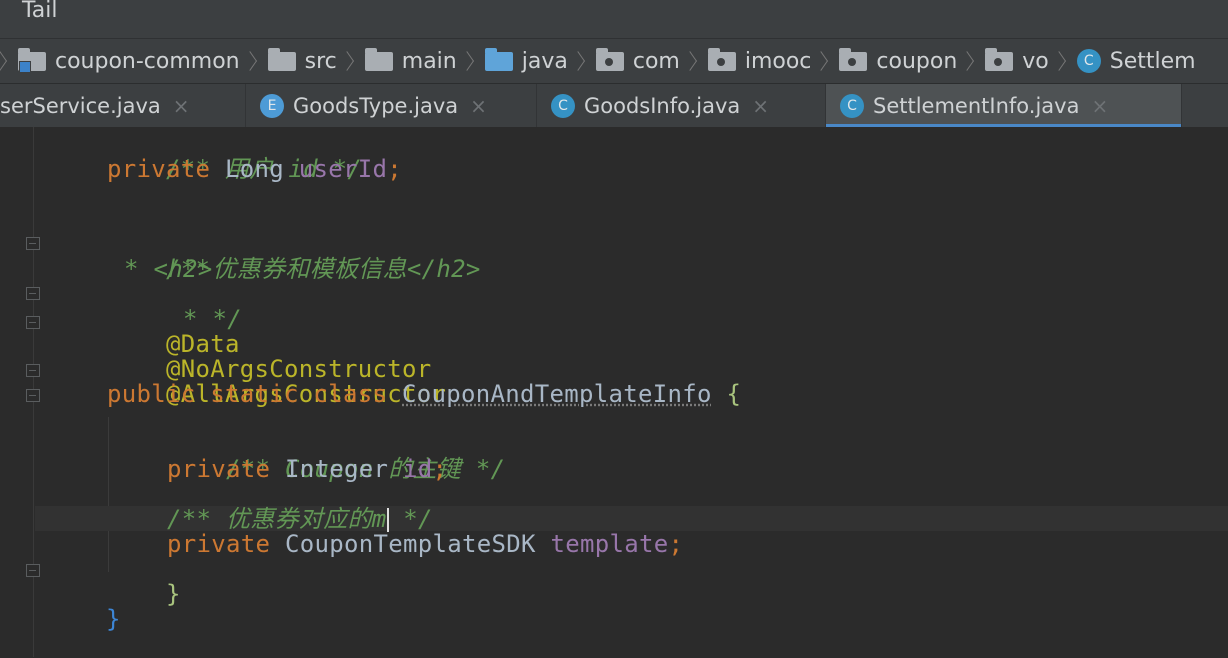 This screenshot has height=658, width=1228. I want to click on tab-label: serService.java, so click(80, 105).